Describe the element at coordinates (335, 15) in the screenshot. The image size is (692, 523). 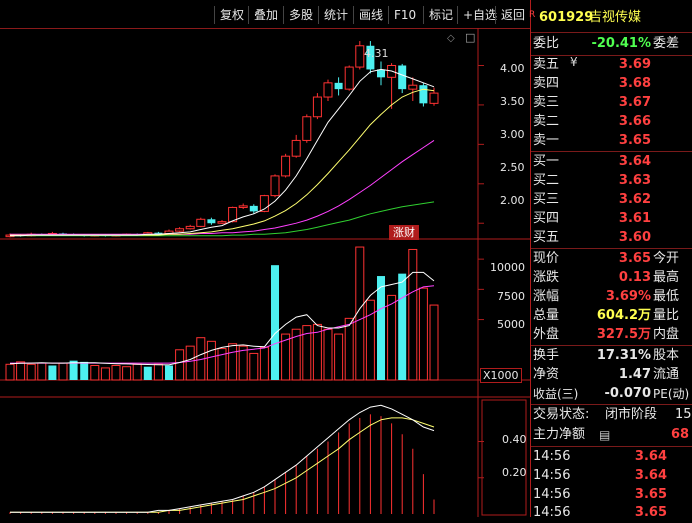
I see `statistics-button: 统计` at that location.